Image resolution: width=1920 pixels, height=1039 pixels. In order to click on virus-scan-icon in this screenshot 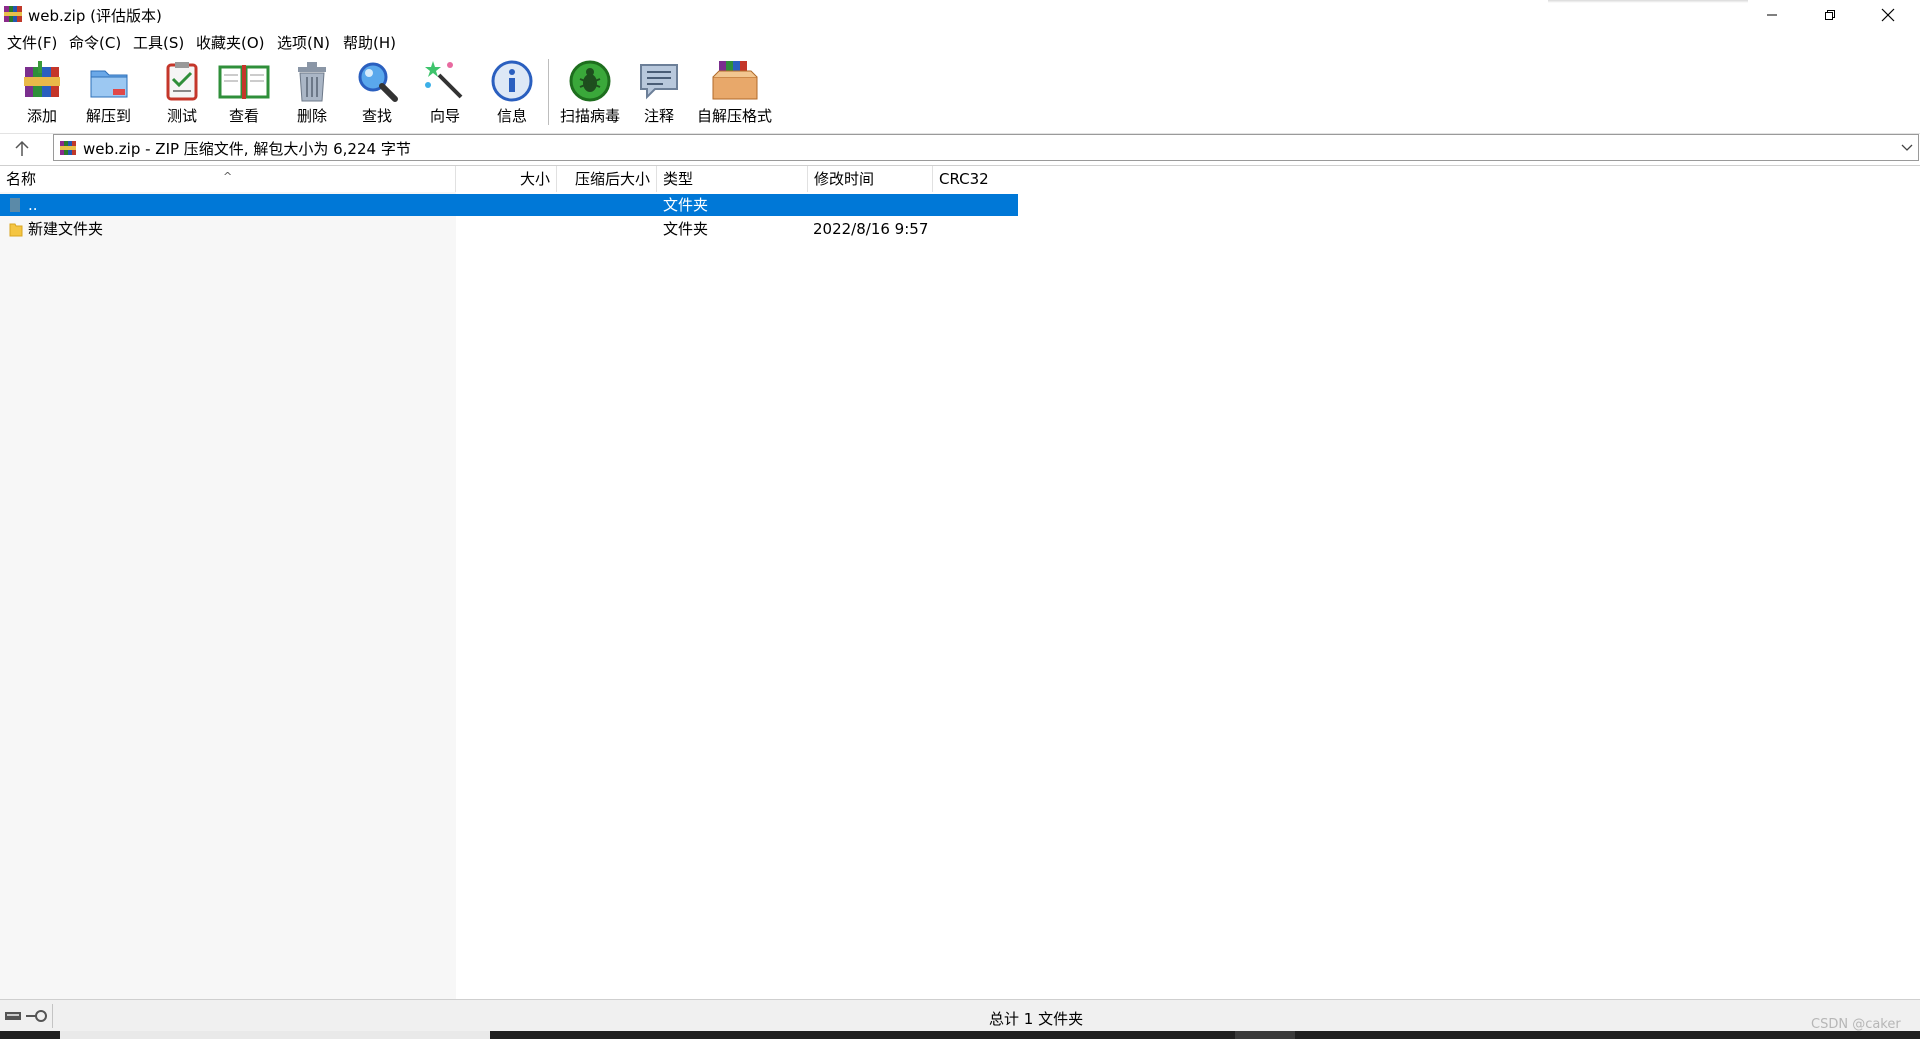, I will do `click(590, 81)`.